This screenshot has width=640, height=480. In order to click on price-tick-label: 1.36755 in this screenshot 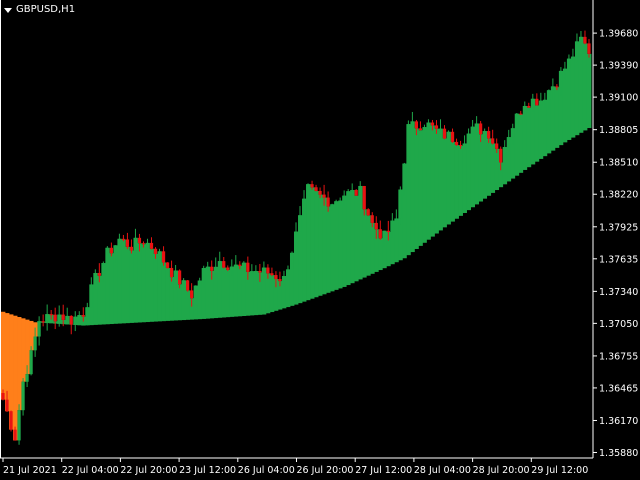, I will do `click(618, 356)`.